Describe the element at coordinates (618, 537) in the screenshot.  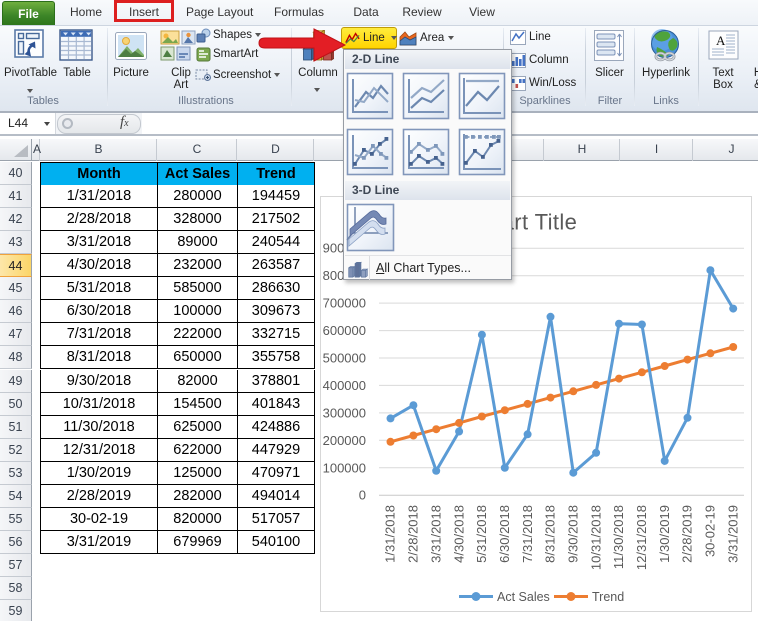
I see `svg-text: 11/30/2018` at that location.